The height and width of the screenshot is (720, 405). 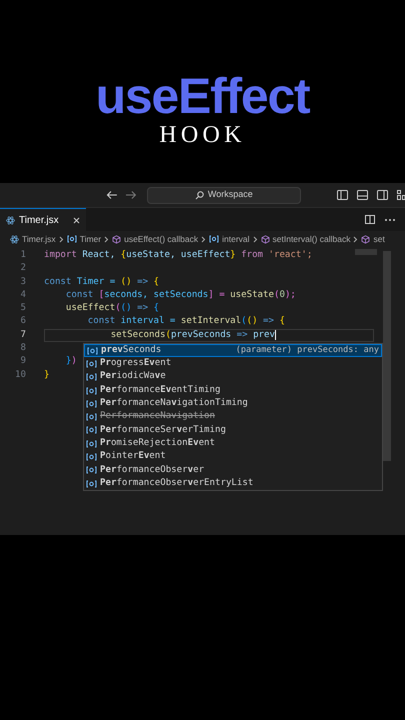 What do you see at coordinates (233, 351) in the screenshot?
I see `suggestion-item: prevSeconds (parameter) prevSeconds: any` at bounding box center [233, 351].